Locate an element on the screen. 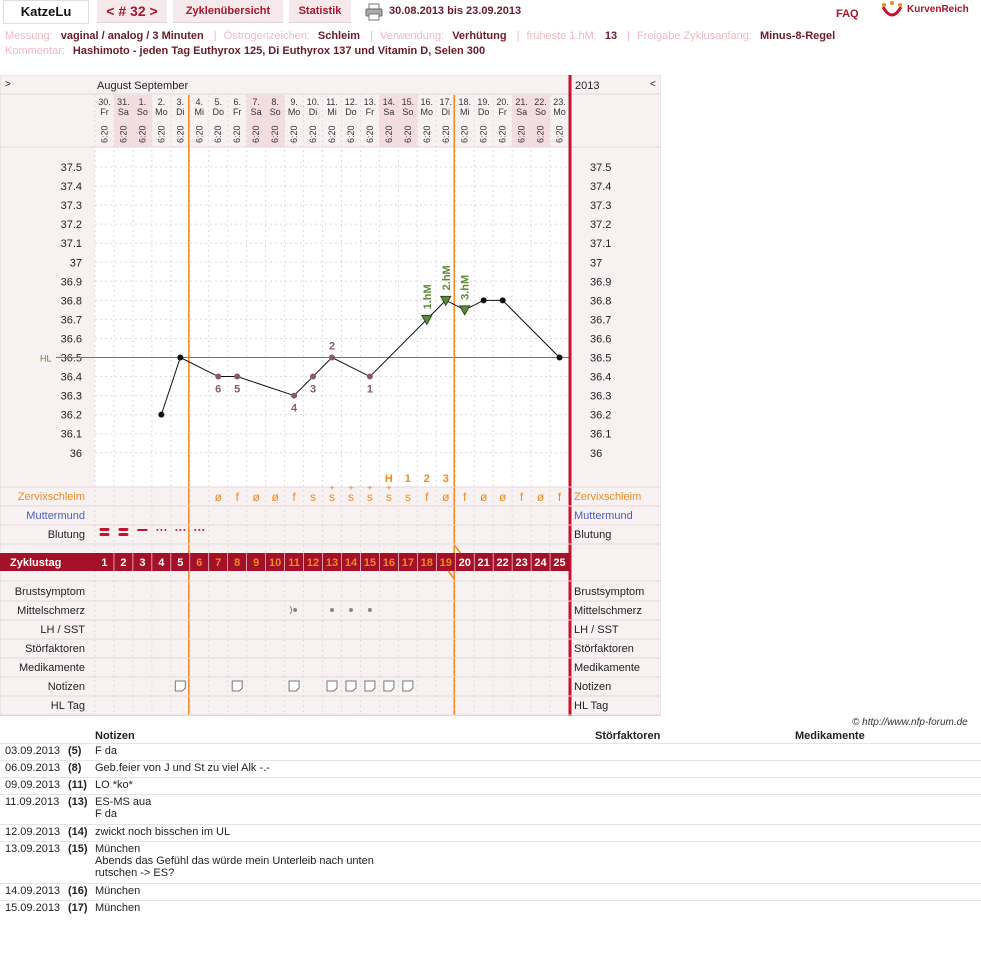 The height and width of the screenshot is (957, 981). muttermund-label-left: Muttermund is located at coordinates (55, 516).